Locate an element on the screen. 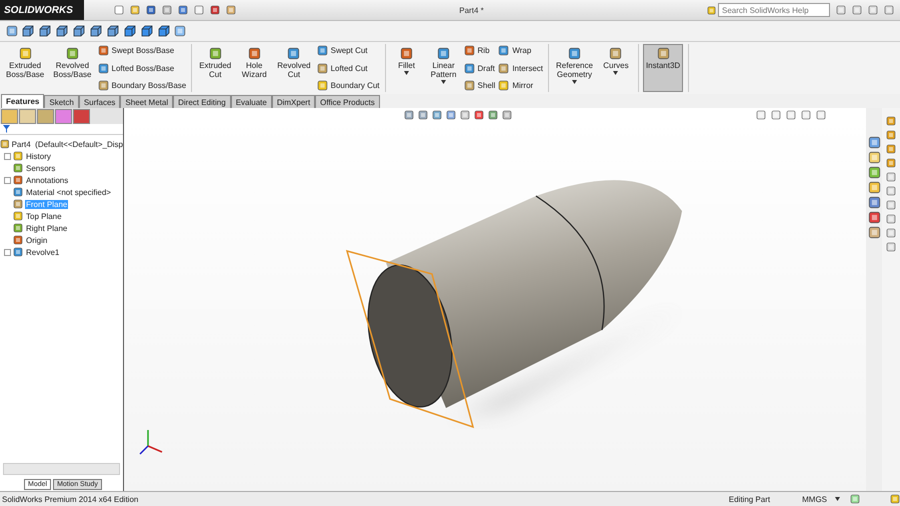  tree-item: History is located at coordinates (38, 156).